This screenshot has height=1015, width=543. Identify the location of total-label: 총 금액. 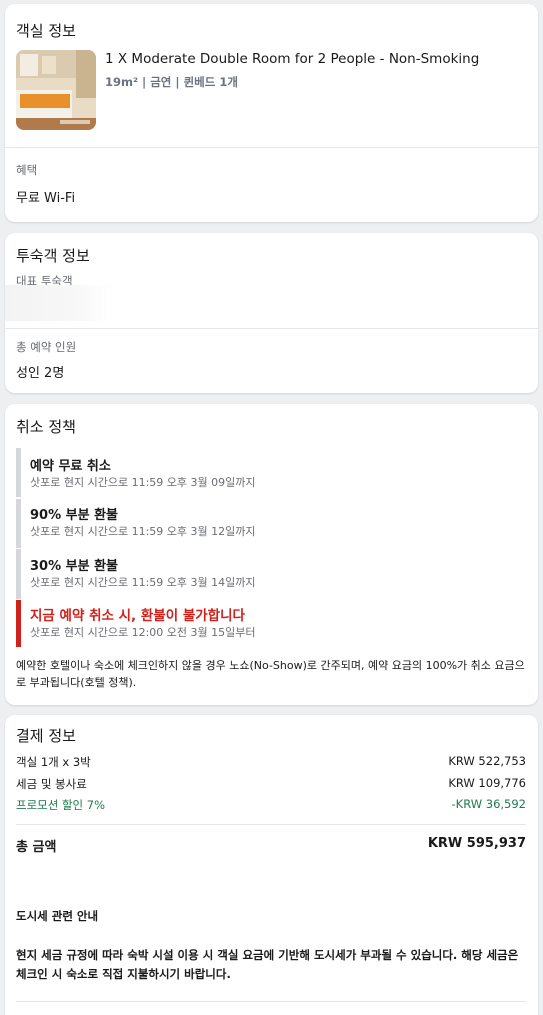
(36, 847).